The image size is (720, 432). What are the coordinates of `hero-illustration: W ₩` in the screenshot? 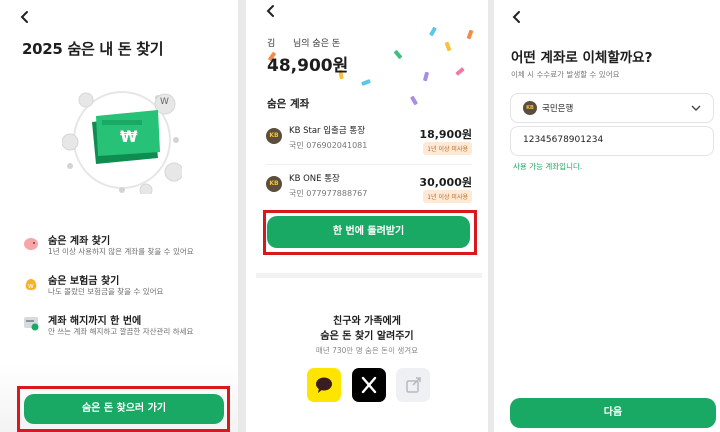 It's located at (122, 141).